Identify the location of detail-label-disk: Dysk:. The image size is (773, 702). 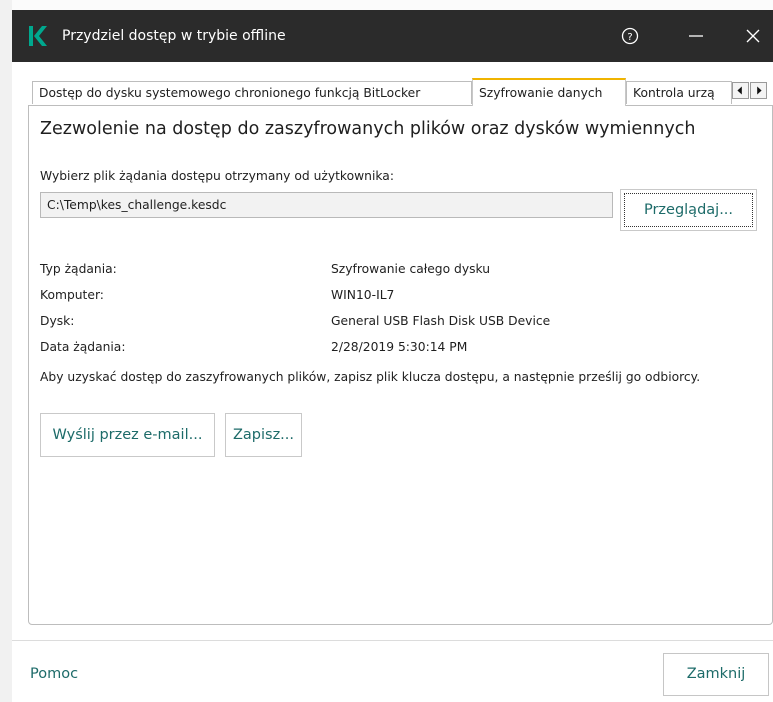
(57, 321).